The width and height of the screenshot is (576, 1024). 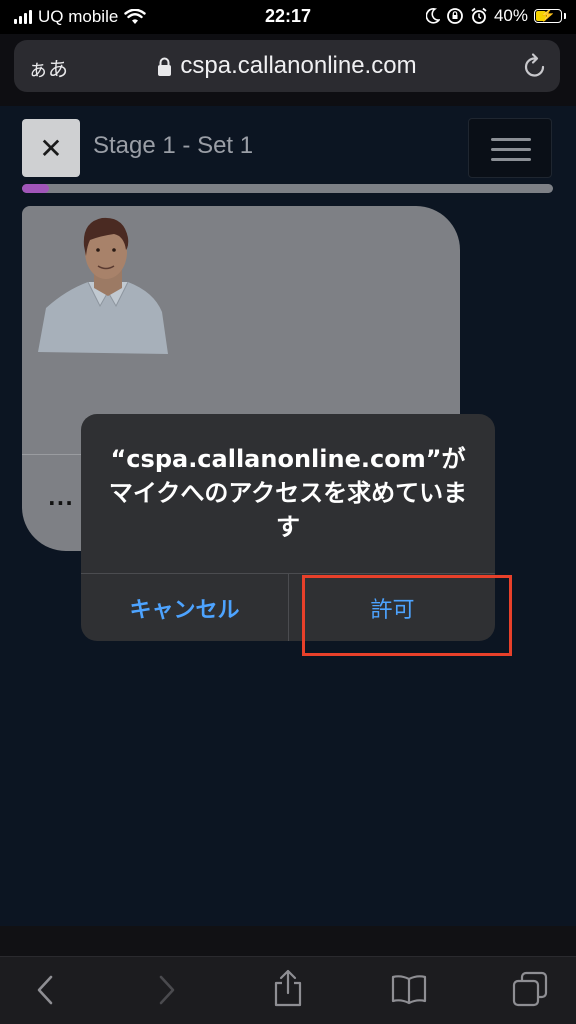 What do you see at coordinates (173, 145) in the screenshot?
I see `page-title: Stage 1 - Set 1` at bounding box center [173, 145].